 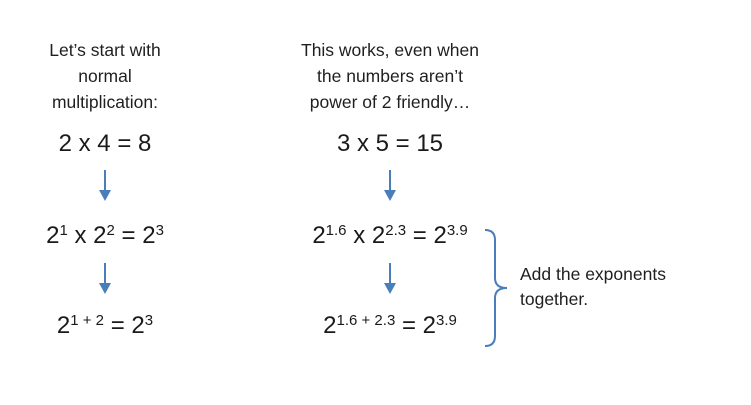 I want to click on eq-exponent: 2.3, so click(x=396, y=230).